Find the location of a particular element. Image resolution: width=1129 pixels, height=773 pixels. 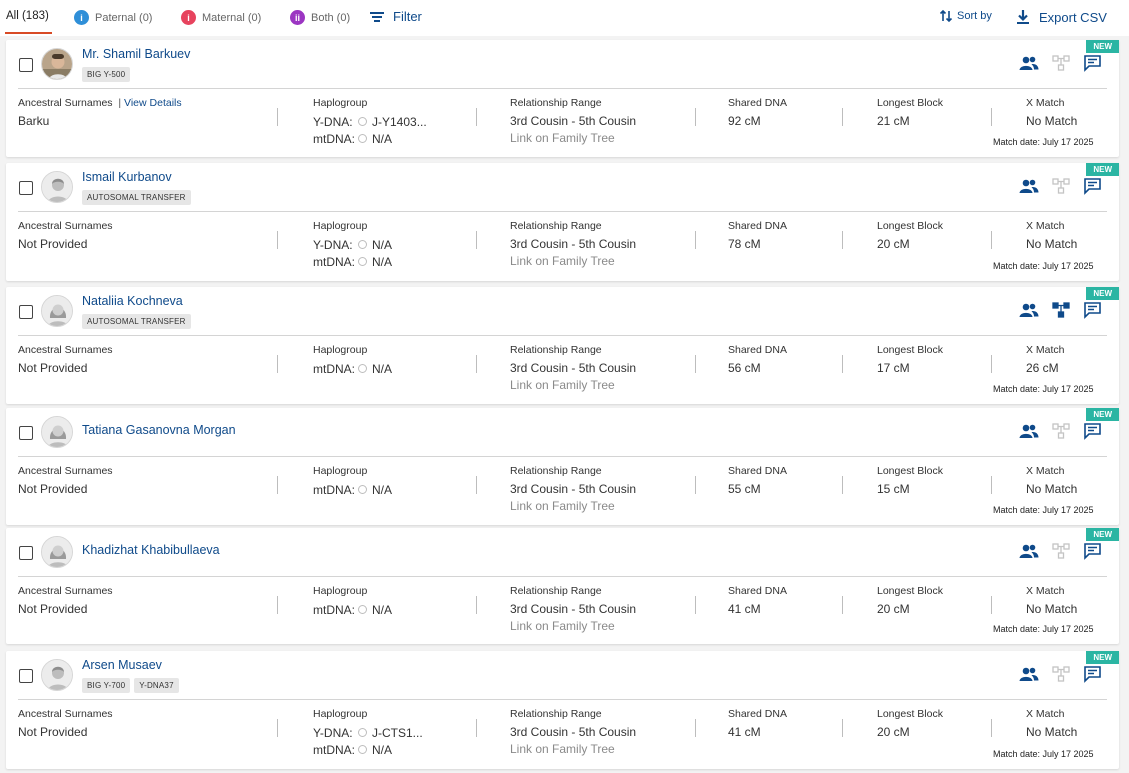

match-date: Match date: July 17 2025 is located at coordinates (1043, 629).